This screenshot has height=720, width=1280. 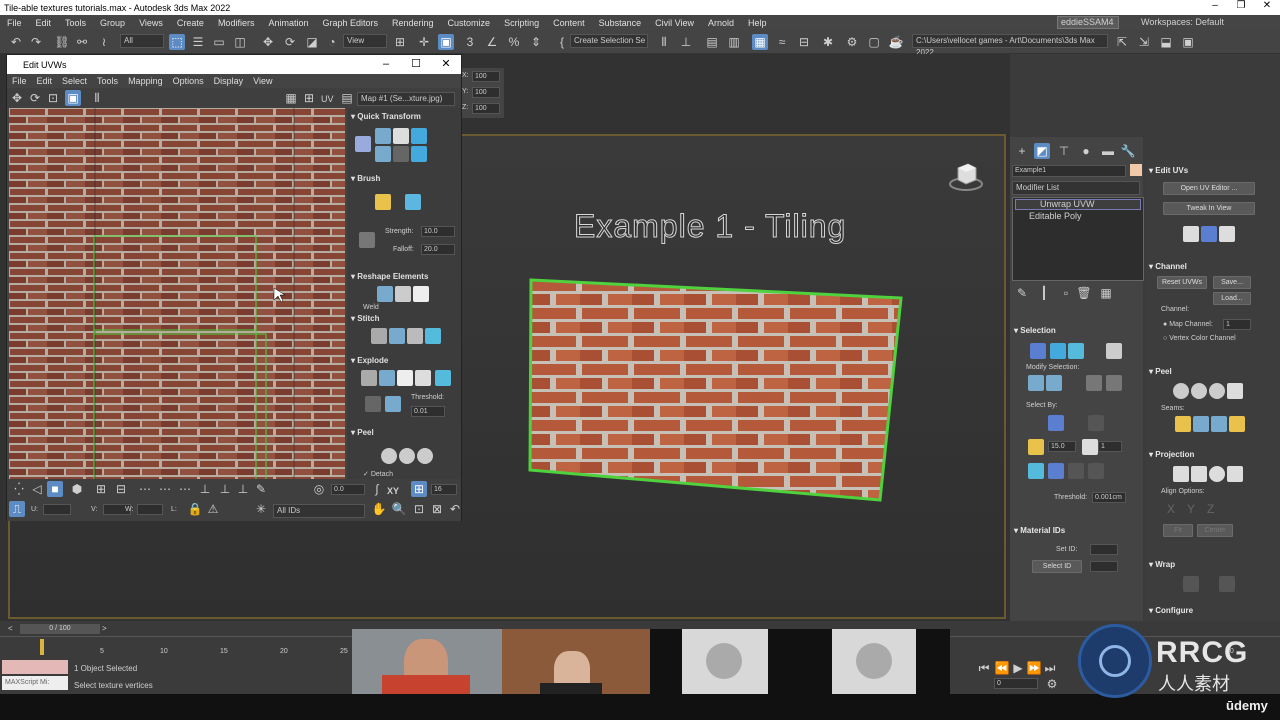 What do you see at coordinates (419, 136) in the screenshot?
I see `rotate-cw-icon` at bounding box center [419, 136].